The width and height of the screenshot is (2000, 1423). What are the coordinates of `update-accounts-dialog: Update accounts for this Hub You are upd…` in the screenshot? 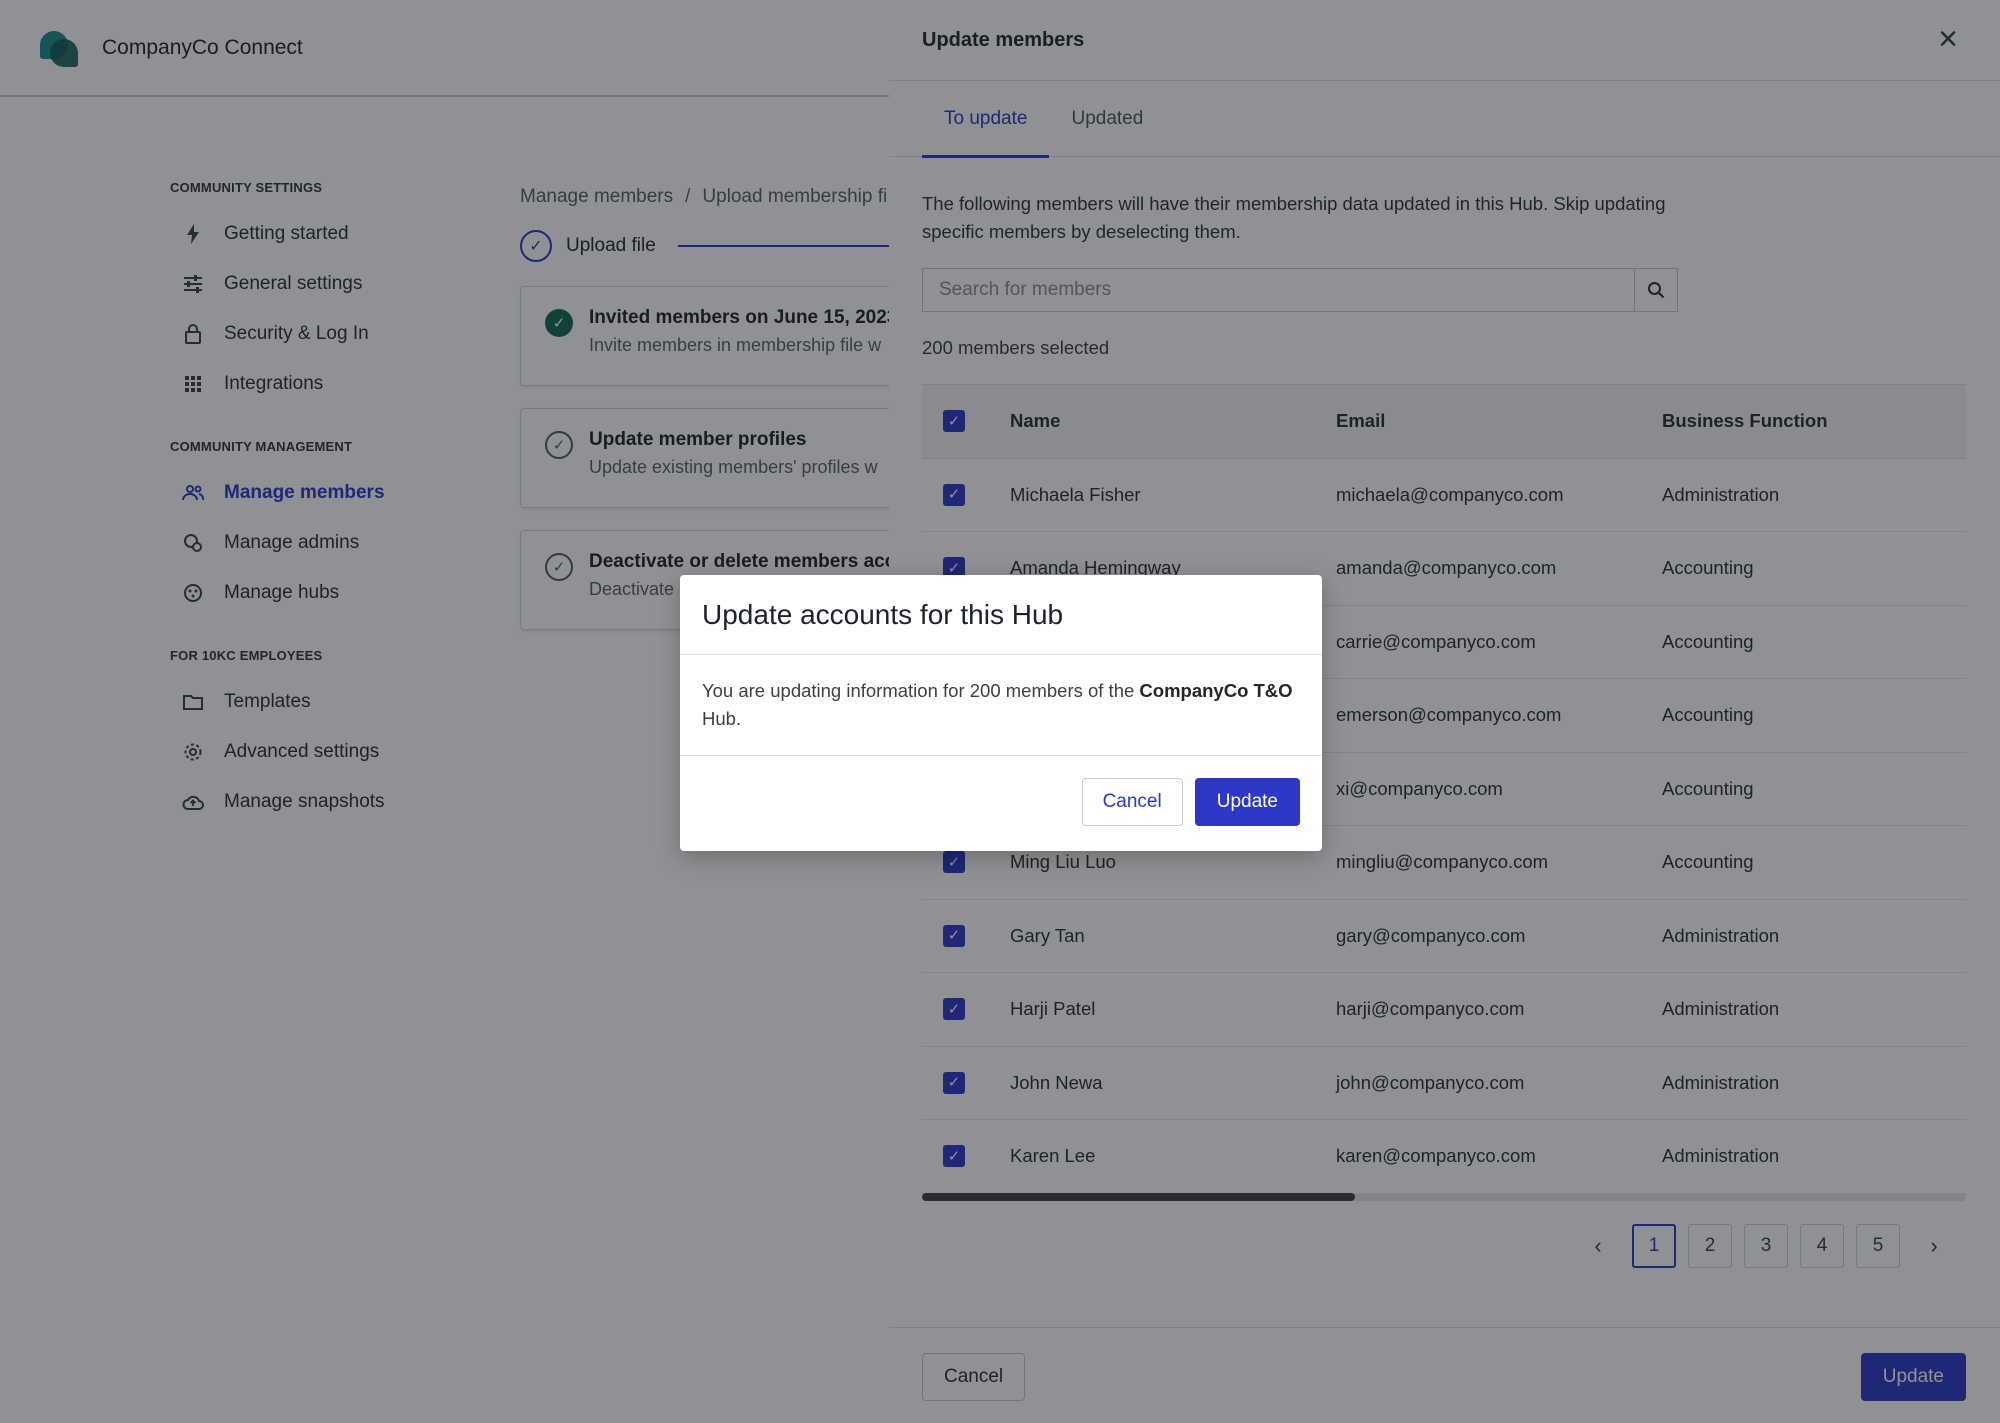 It's located at (1001, 713).